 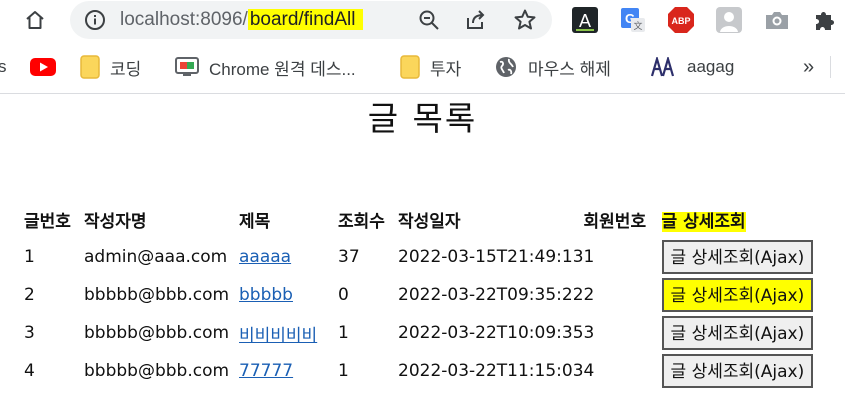 I want to click on header-detail: 글 상세조회, so click(x=737, y=219).